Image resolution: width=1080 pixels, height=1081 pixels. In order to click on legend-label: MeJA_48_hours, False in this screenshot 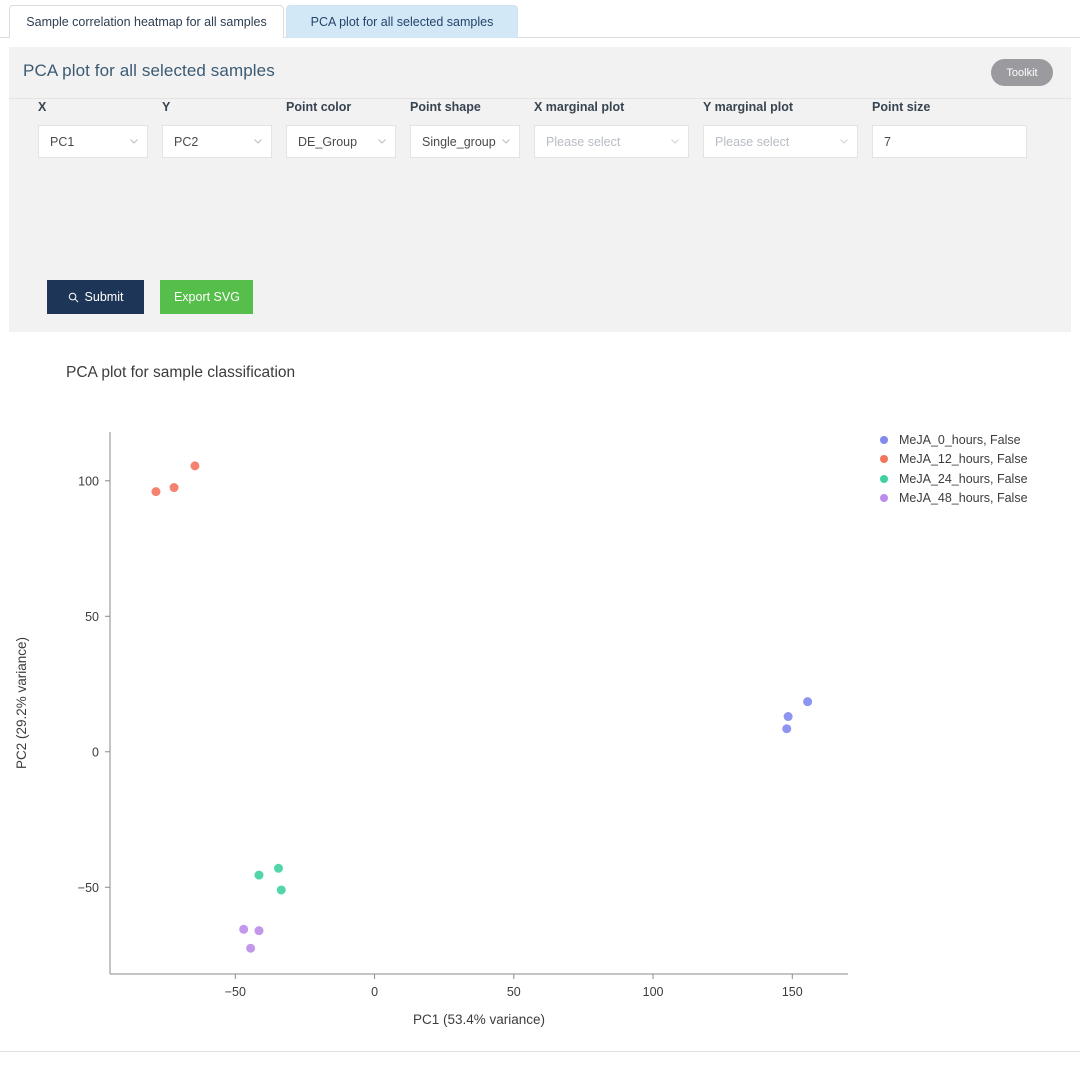, I will do `click(963, 498)`.